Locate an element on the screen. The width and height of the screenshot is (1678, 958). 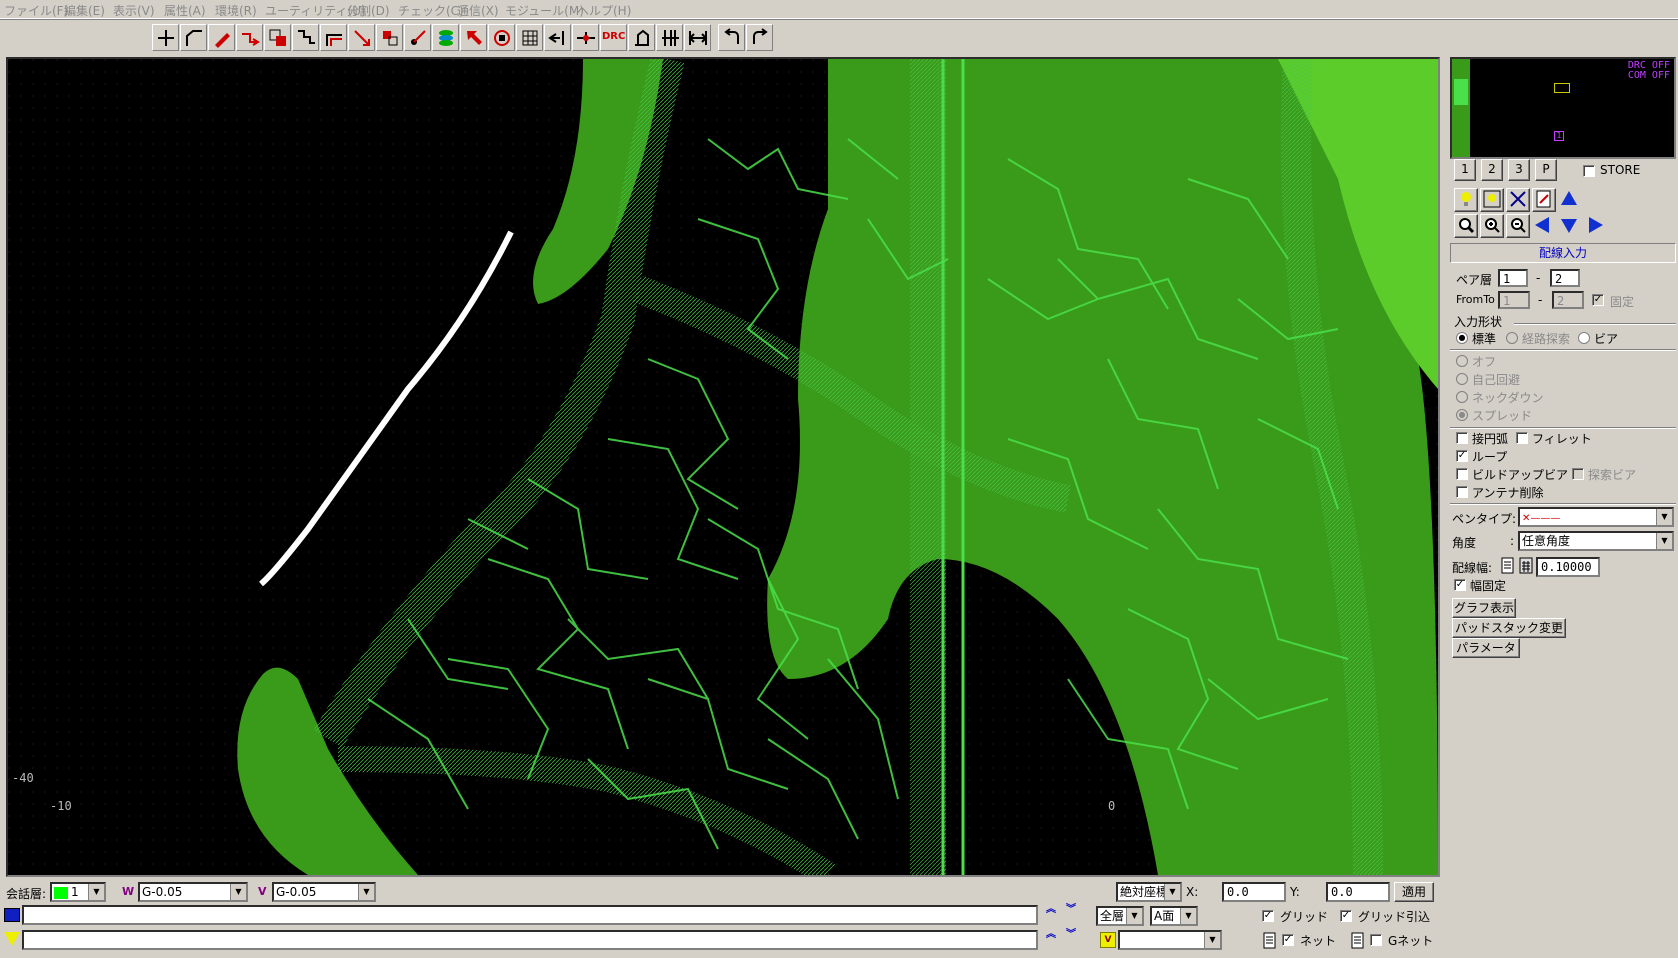
pair-layer-from: 1 is located at coordinates (1513, 278).